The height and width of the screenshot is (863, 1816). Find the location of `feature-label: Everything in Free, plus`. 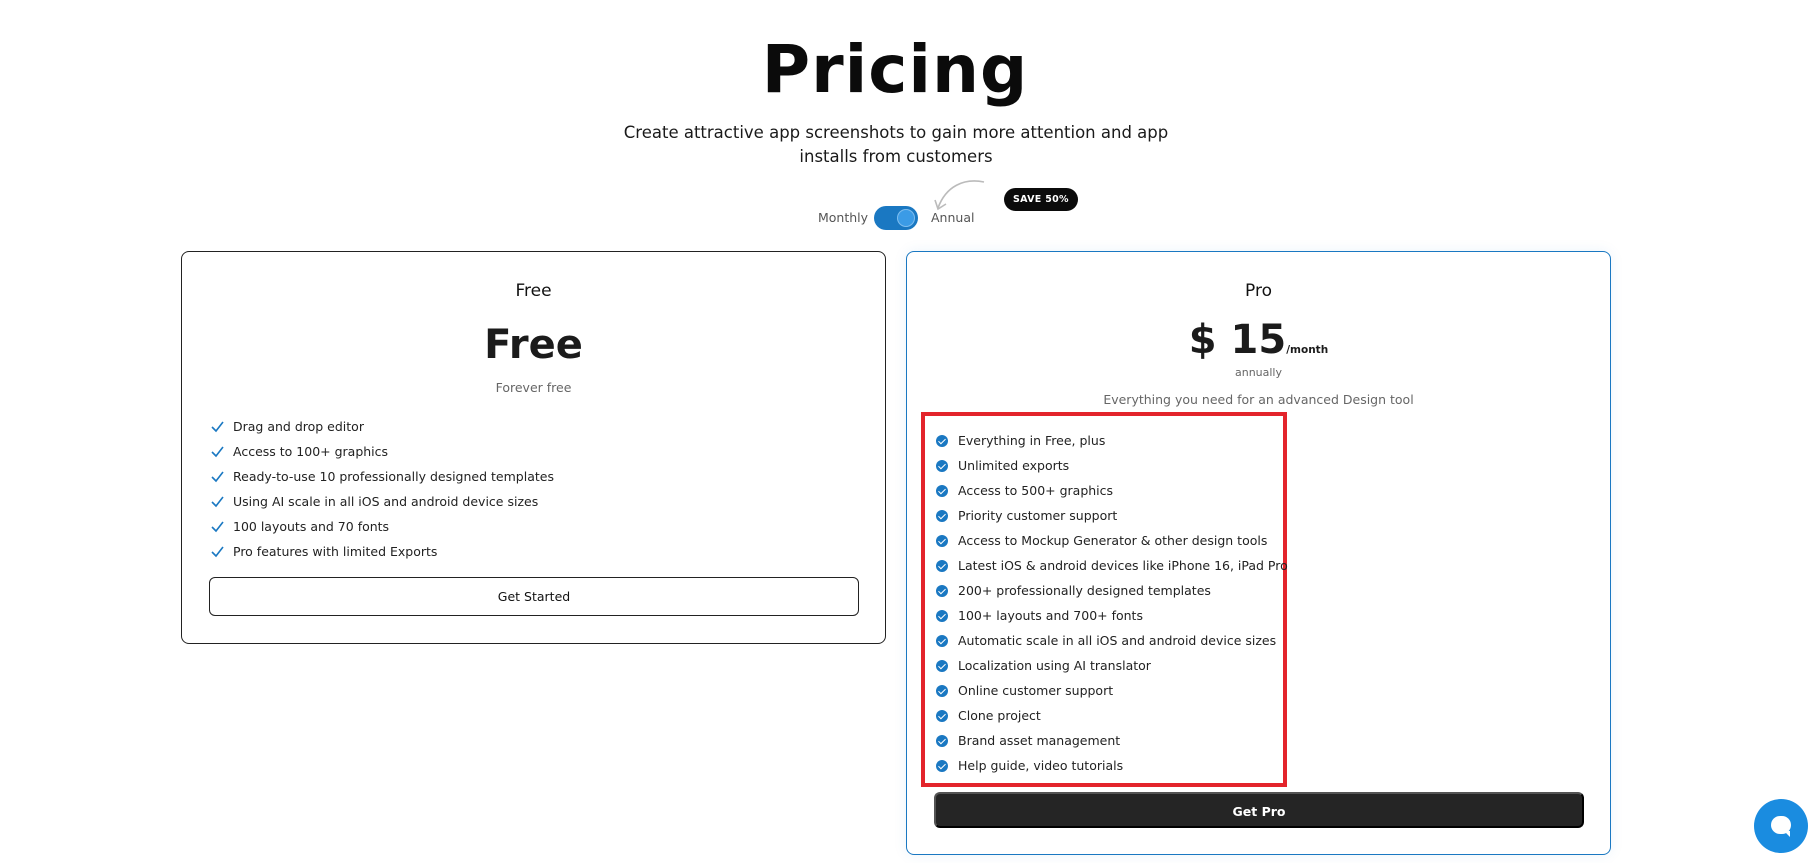

feature-label: Everything in Free, plus is located at coordinates (1032, 440).